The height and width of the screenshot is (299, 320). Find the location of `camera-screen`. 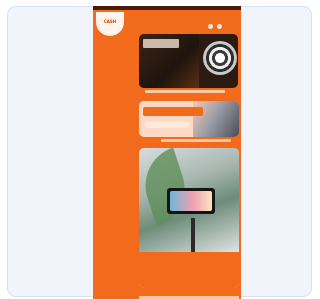

camera-screen is located at coordinates (191, 201).